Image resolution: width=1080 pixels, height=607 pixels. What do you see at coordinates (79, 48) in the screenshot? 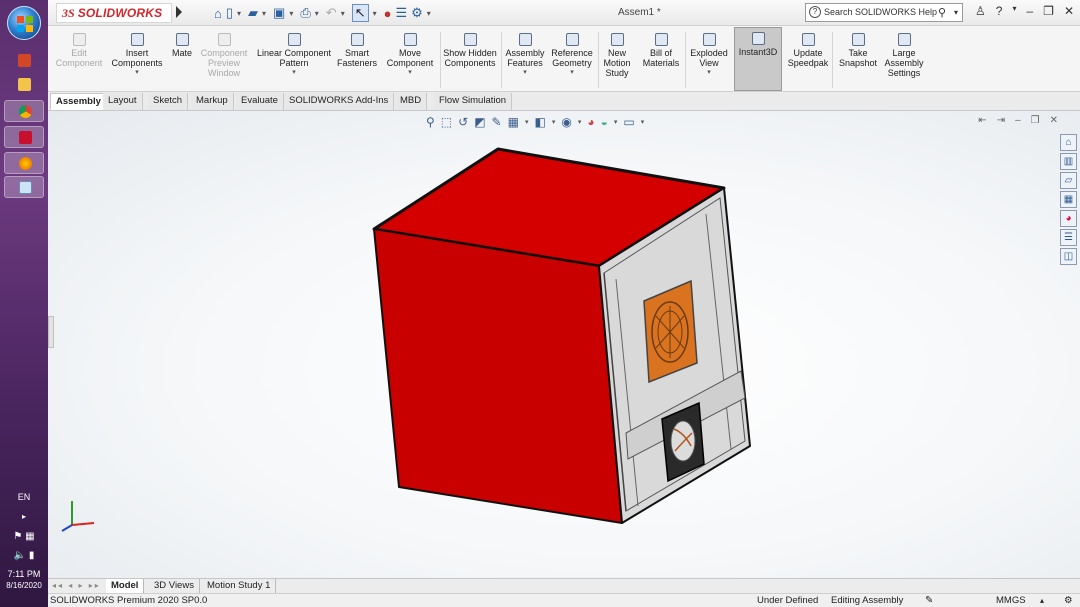
I see `edit-component-button: Edit Component` at bounding box center [79, 48].